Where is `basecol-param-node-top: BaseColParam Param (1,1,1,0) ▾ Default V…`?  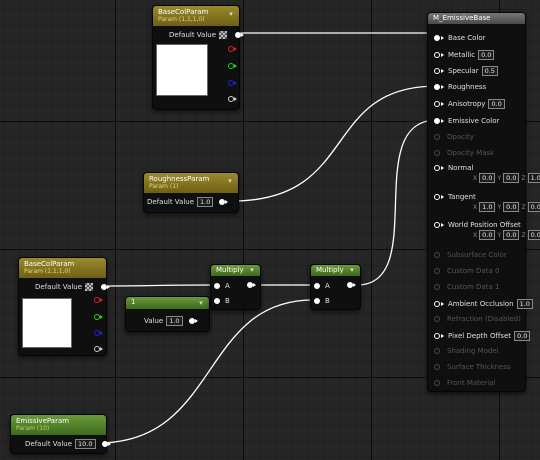 basecol-param-node-top: BaseColParam Param (1,1,1,0) ▾ Default V… is located at coordinates (198, 57).